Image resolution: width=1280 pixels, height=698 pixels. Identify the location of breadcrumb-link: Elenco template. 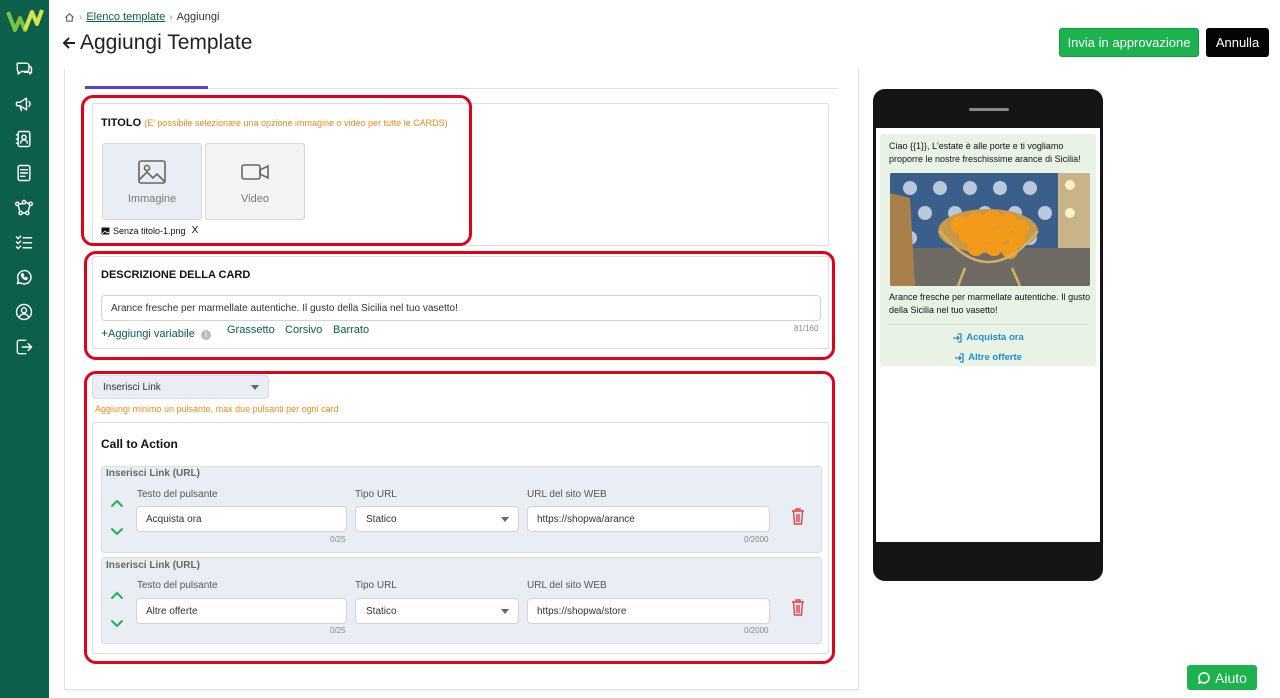
(125, 17).